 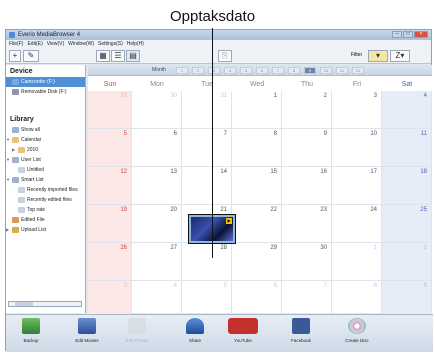 I want to click on calendar-day: 28, so click(x=207, y=262).